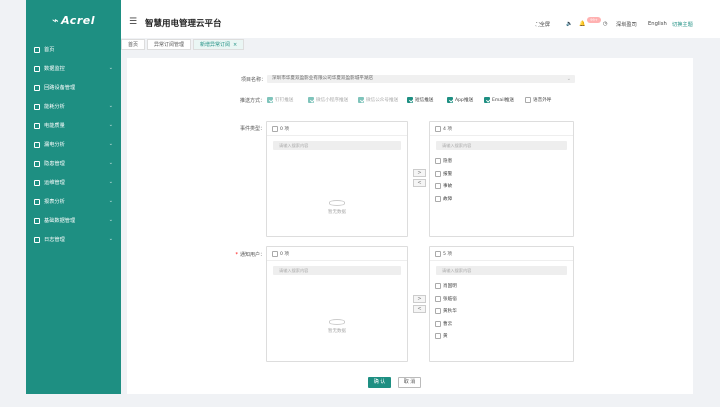 This screenshot has height=407, width=720. I want to click on list-item: 报警, so click(501, 174).